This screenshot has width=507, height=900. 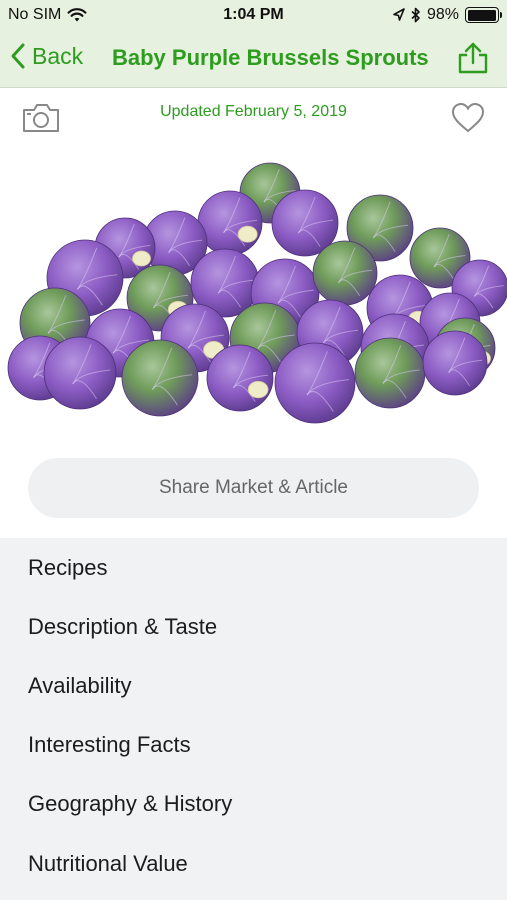 What do you see at coordinates (253, 863) in the screenshot?
I see `menu-item-nutritional-value: Nutritional Value` at bounding box center [253, 863].